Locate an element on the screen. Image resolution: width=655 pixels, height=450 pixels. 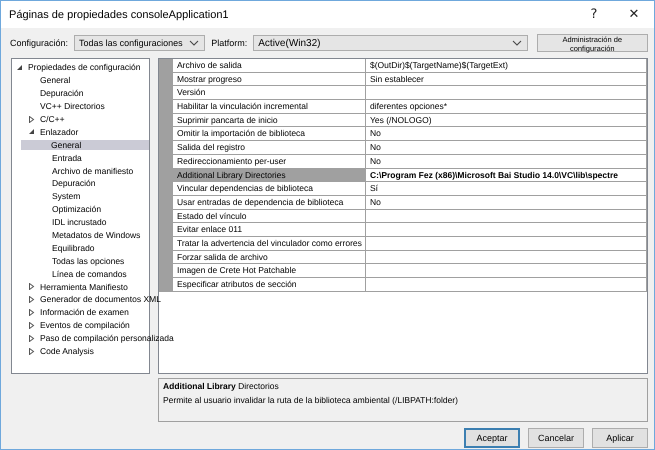
tree-item: Equilibrado is located at coordinates (73, 247).